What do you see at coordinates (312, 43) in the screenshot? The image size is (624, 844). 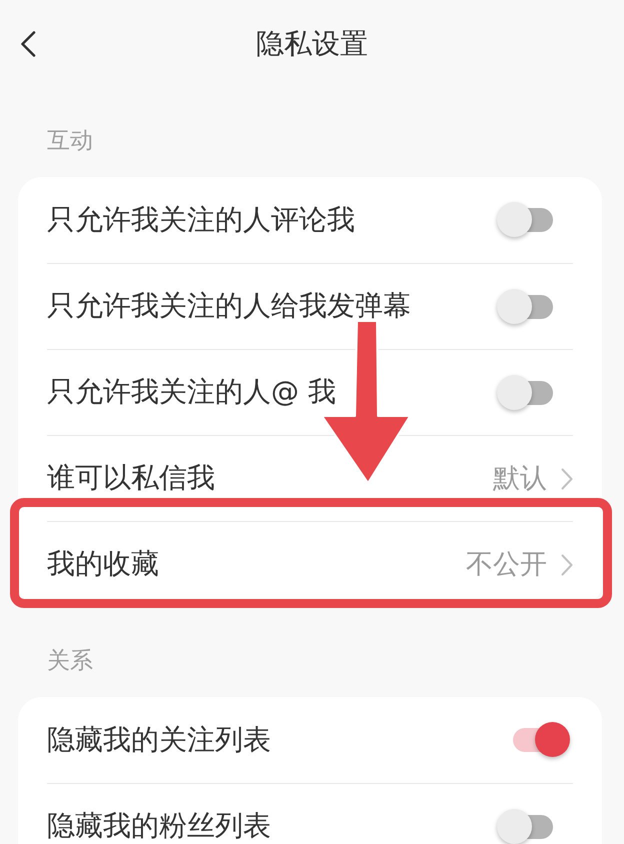 I see `page-title: 隐私设置` at bounding box center [312, 43].